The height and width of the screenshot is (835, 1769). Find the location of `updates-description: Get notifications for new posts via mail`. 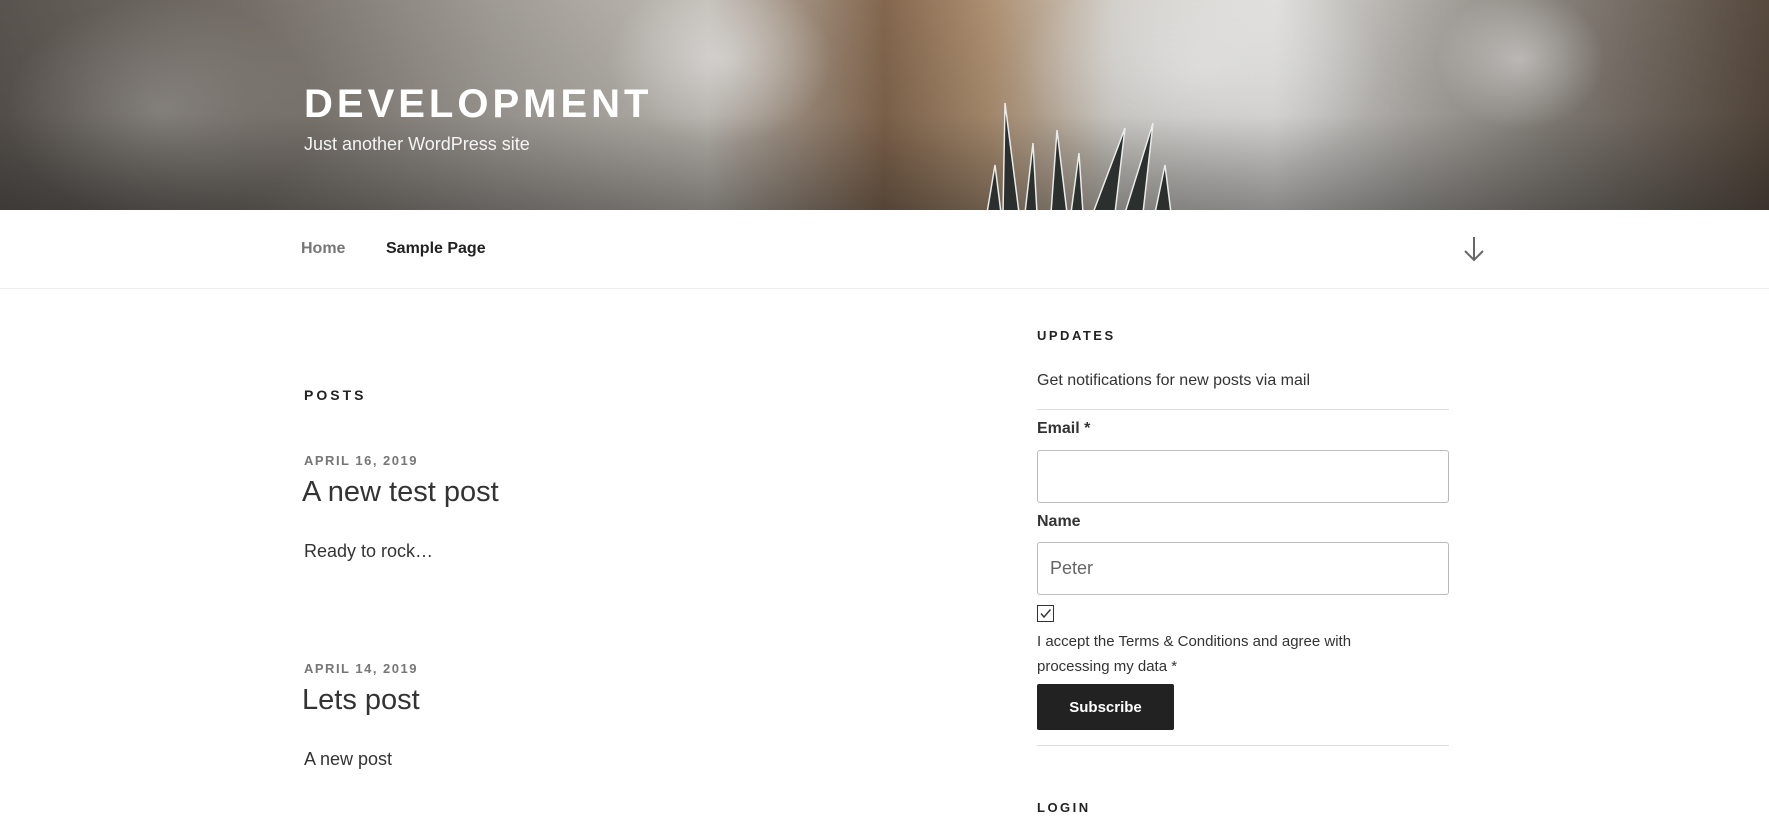

updates-description: Get notifications for new posts via mail is located at coordinates (1174, 380).